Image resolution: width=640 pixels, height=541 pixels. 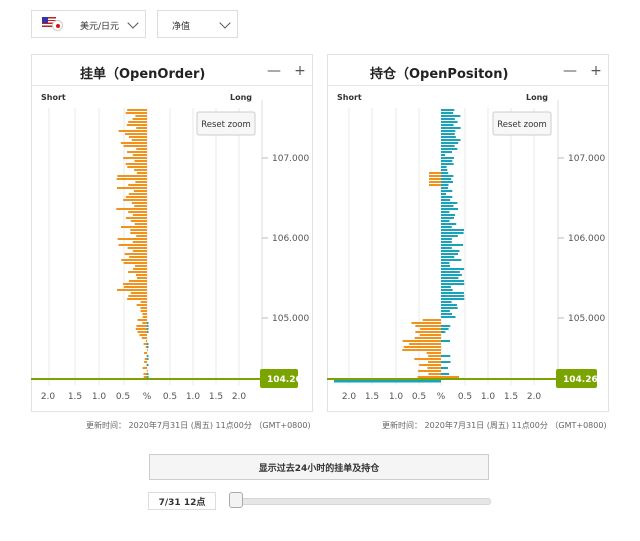 I want to click on show-24h-history-button: 显示过去24小时的挂单及持仓, so click(x=319, y=467).